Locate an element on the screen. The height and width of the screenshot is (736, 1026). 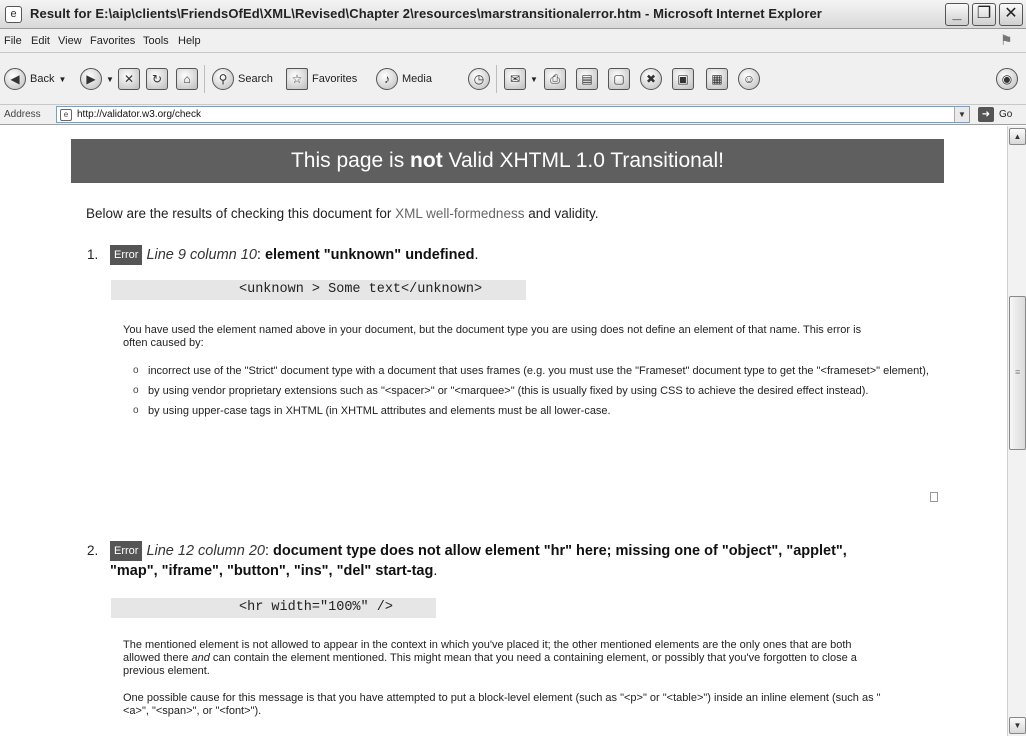
research-button: ▣ is located at coordinates (685, 79).